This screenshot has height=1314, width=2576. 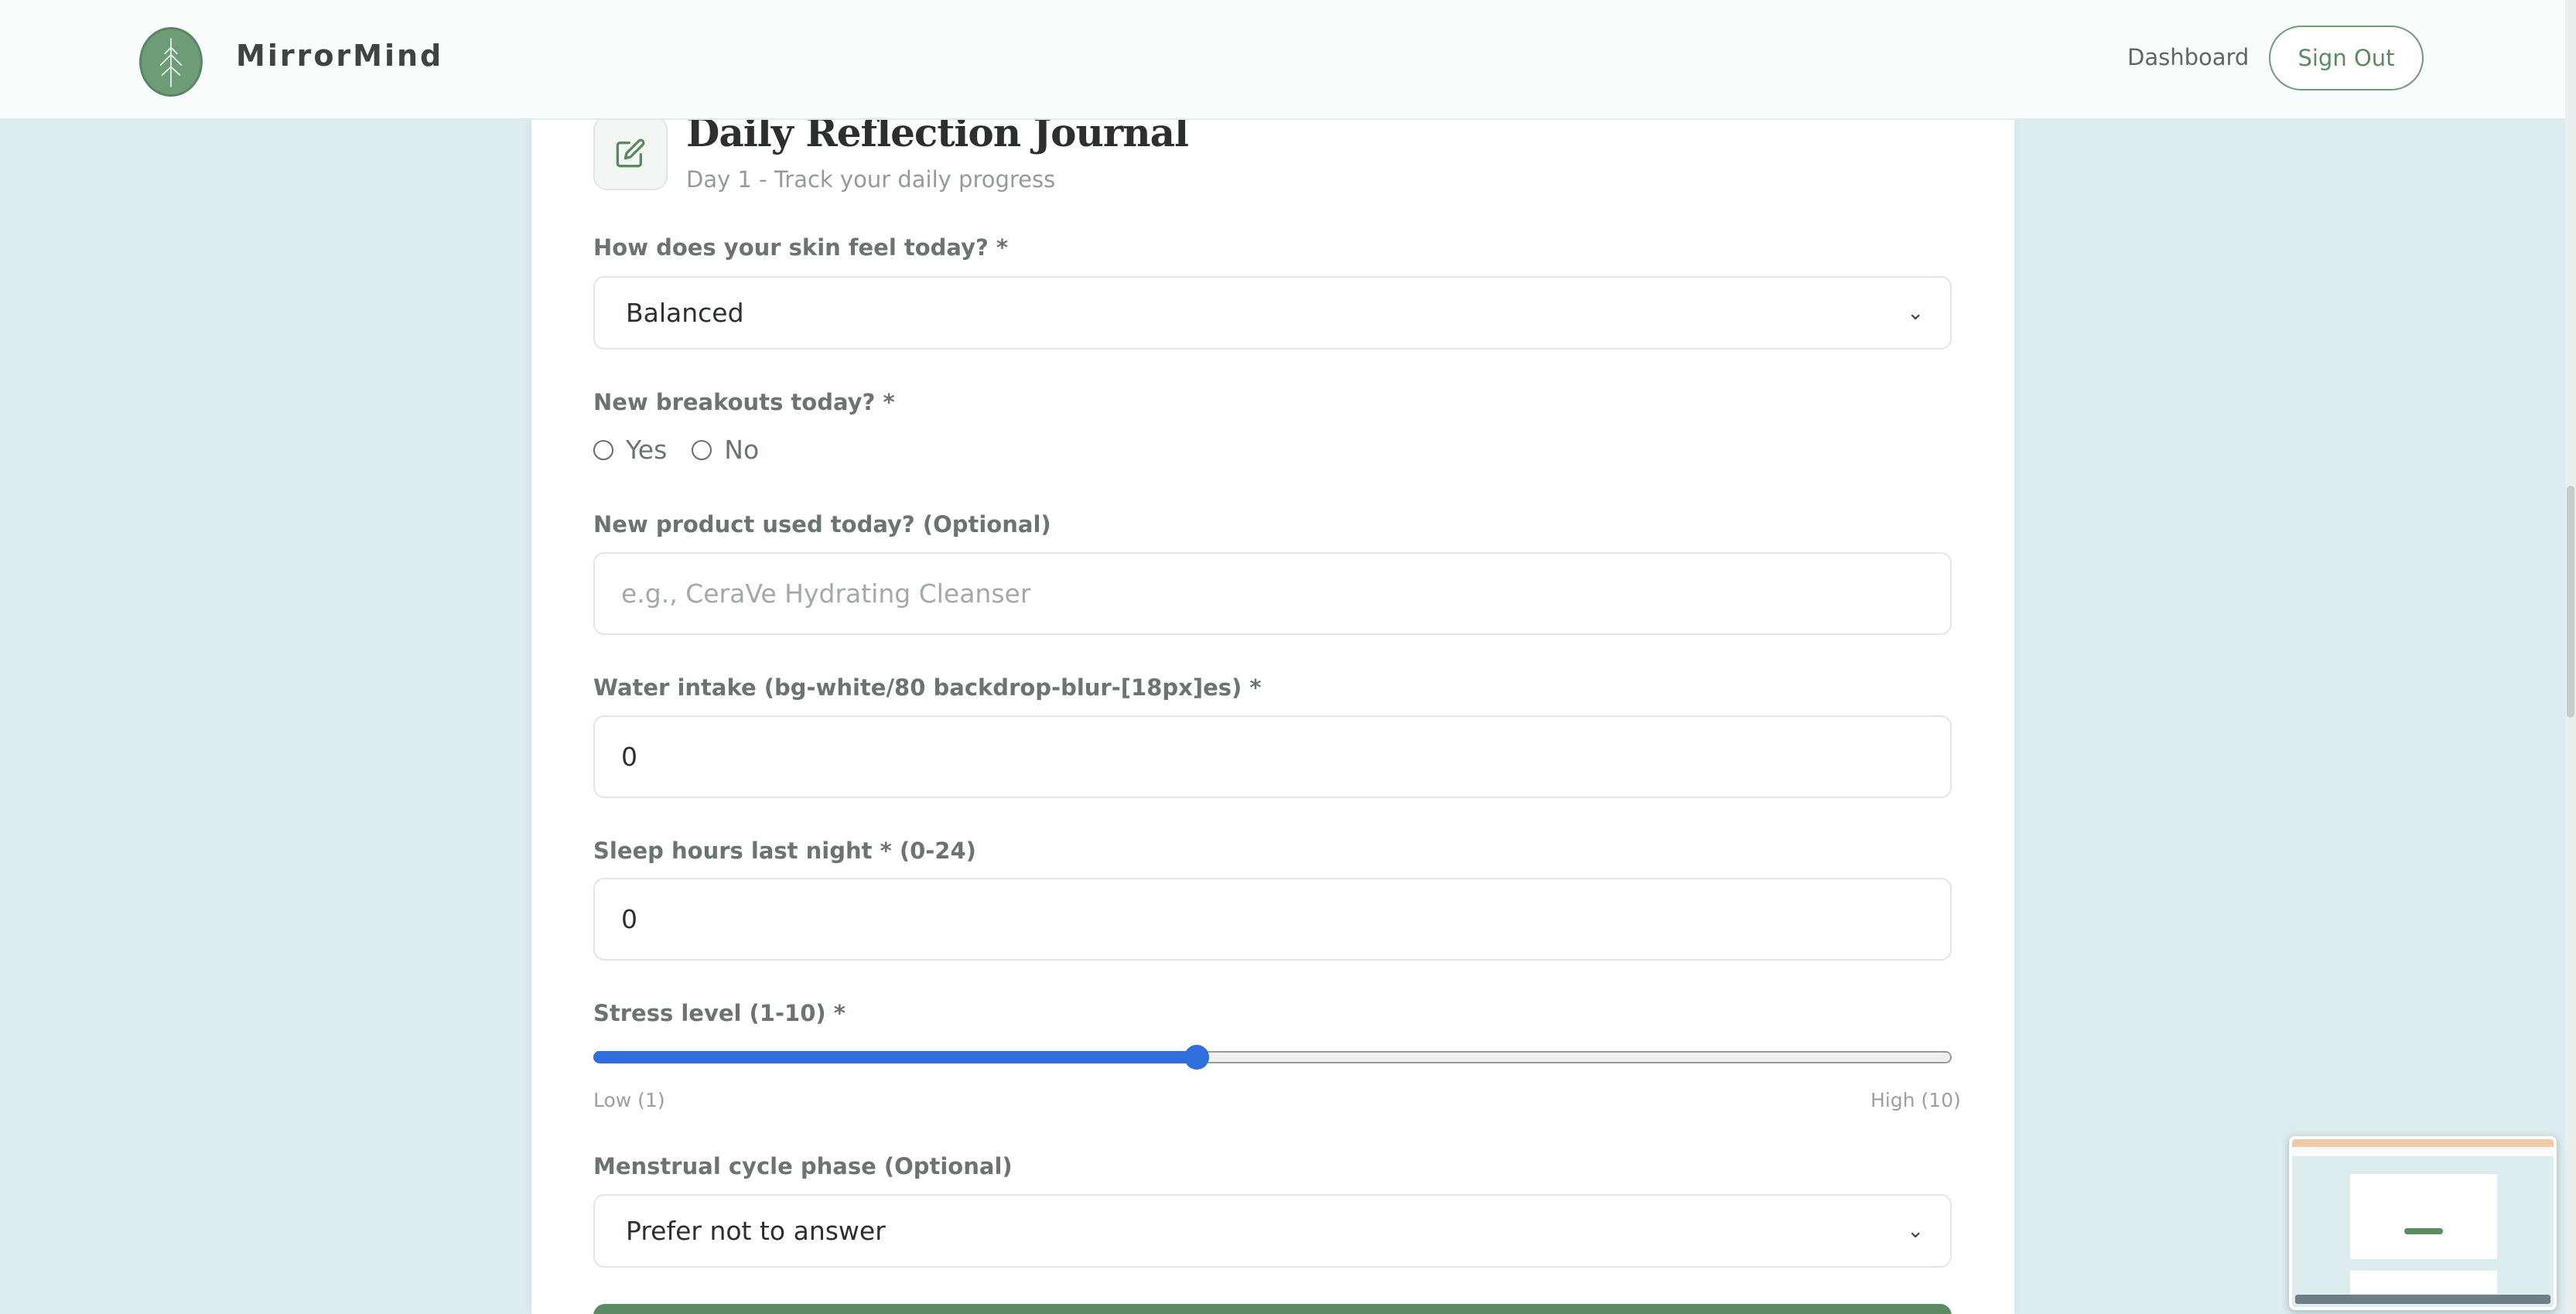 I want to click on cycle-phase-value: Prefer not to answer, so click(x=756, y=1231).